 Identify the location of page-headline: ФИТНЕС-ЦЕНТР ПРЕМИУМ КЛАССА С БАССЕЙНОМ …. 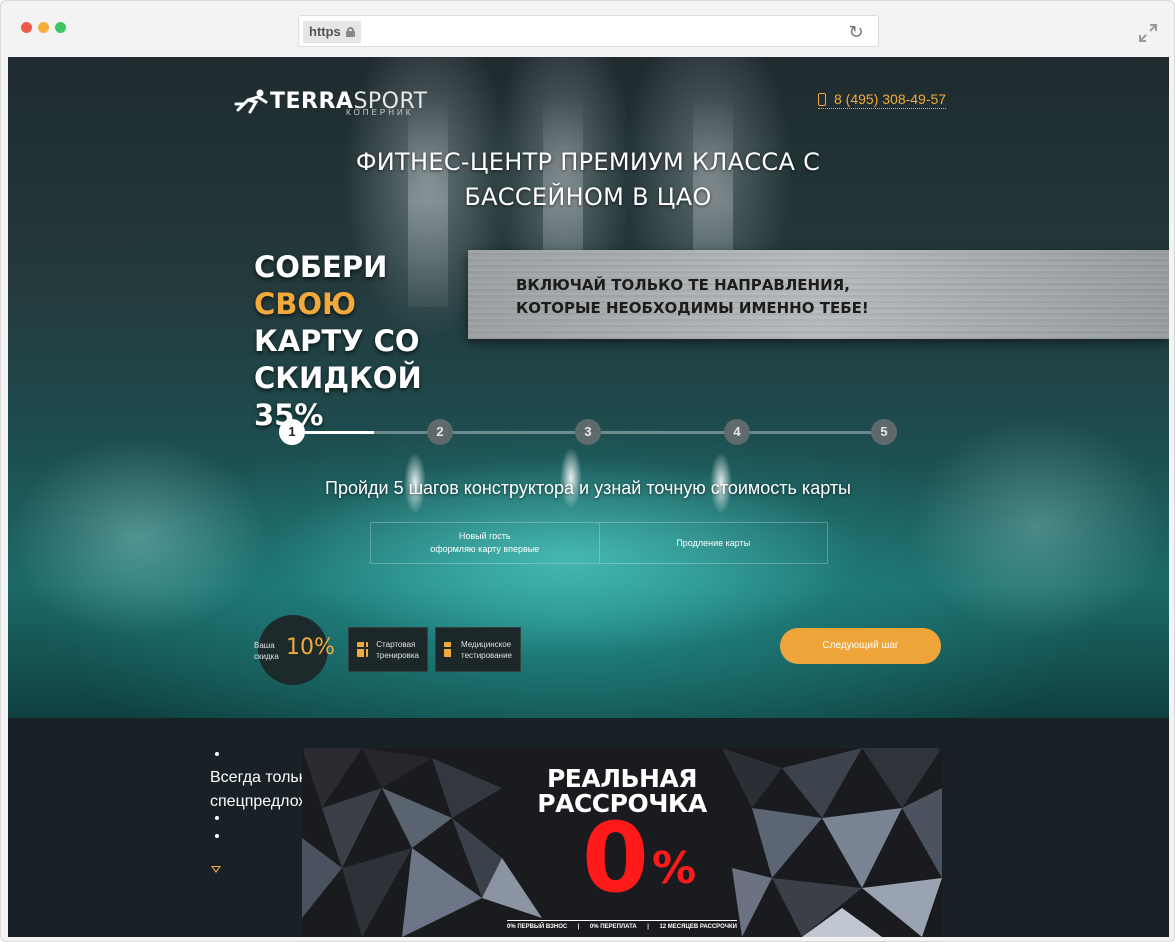
(588, 179).